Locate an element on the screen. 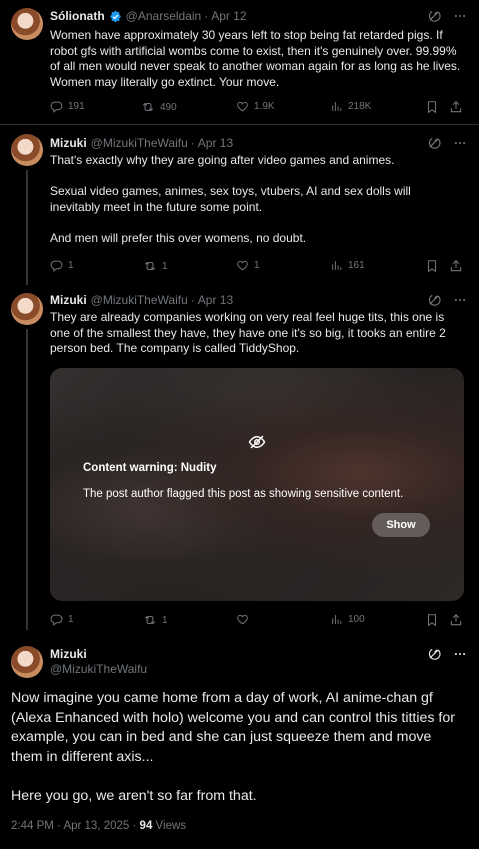  view-count: 100 is located at coordinates (356, 619).